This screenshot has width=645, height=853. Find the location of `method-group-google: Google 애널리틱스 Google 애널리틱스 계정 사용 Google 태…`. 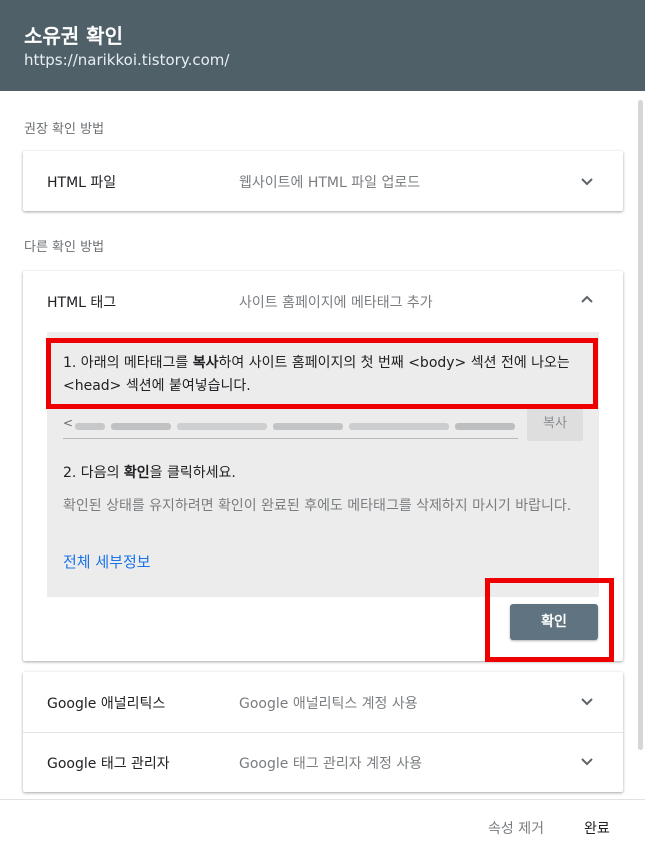

method-group-google: Google 애널리틱스 Google 애널리틱스 계정 사용 Google 태… is located at coordinates (323, 732).